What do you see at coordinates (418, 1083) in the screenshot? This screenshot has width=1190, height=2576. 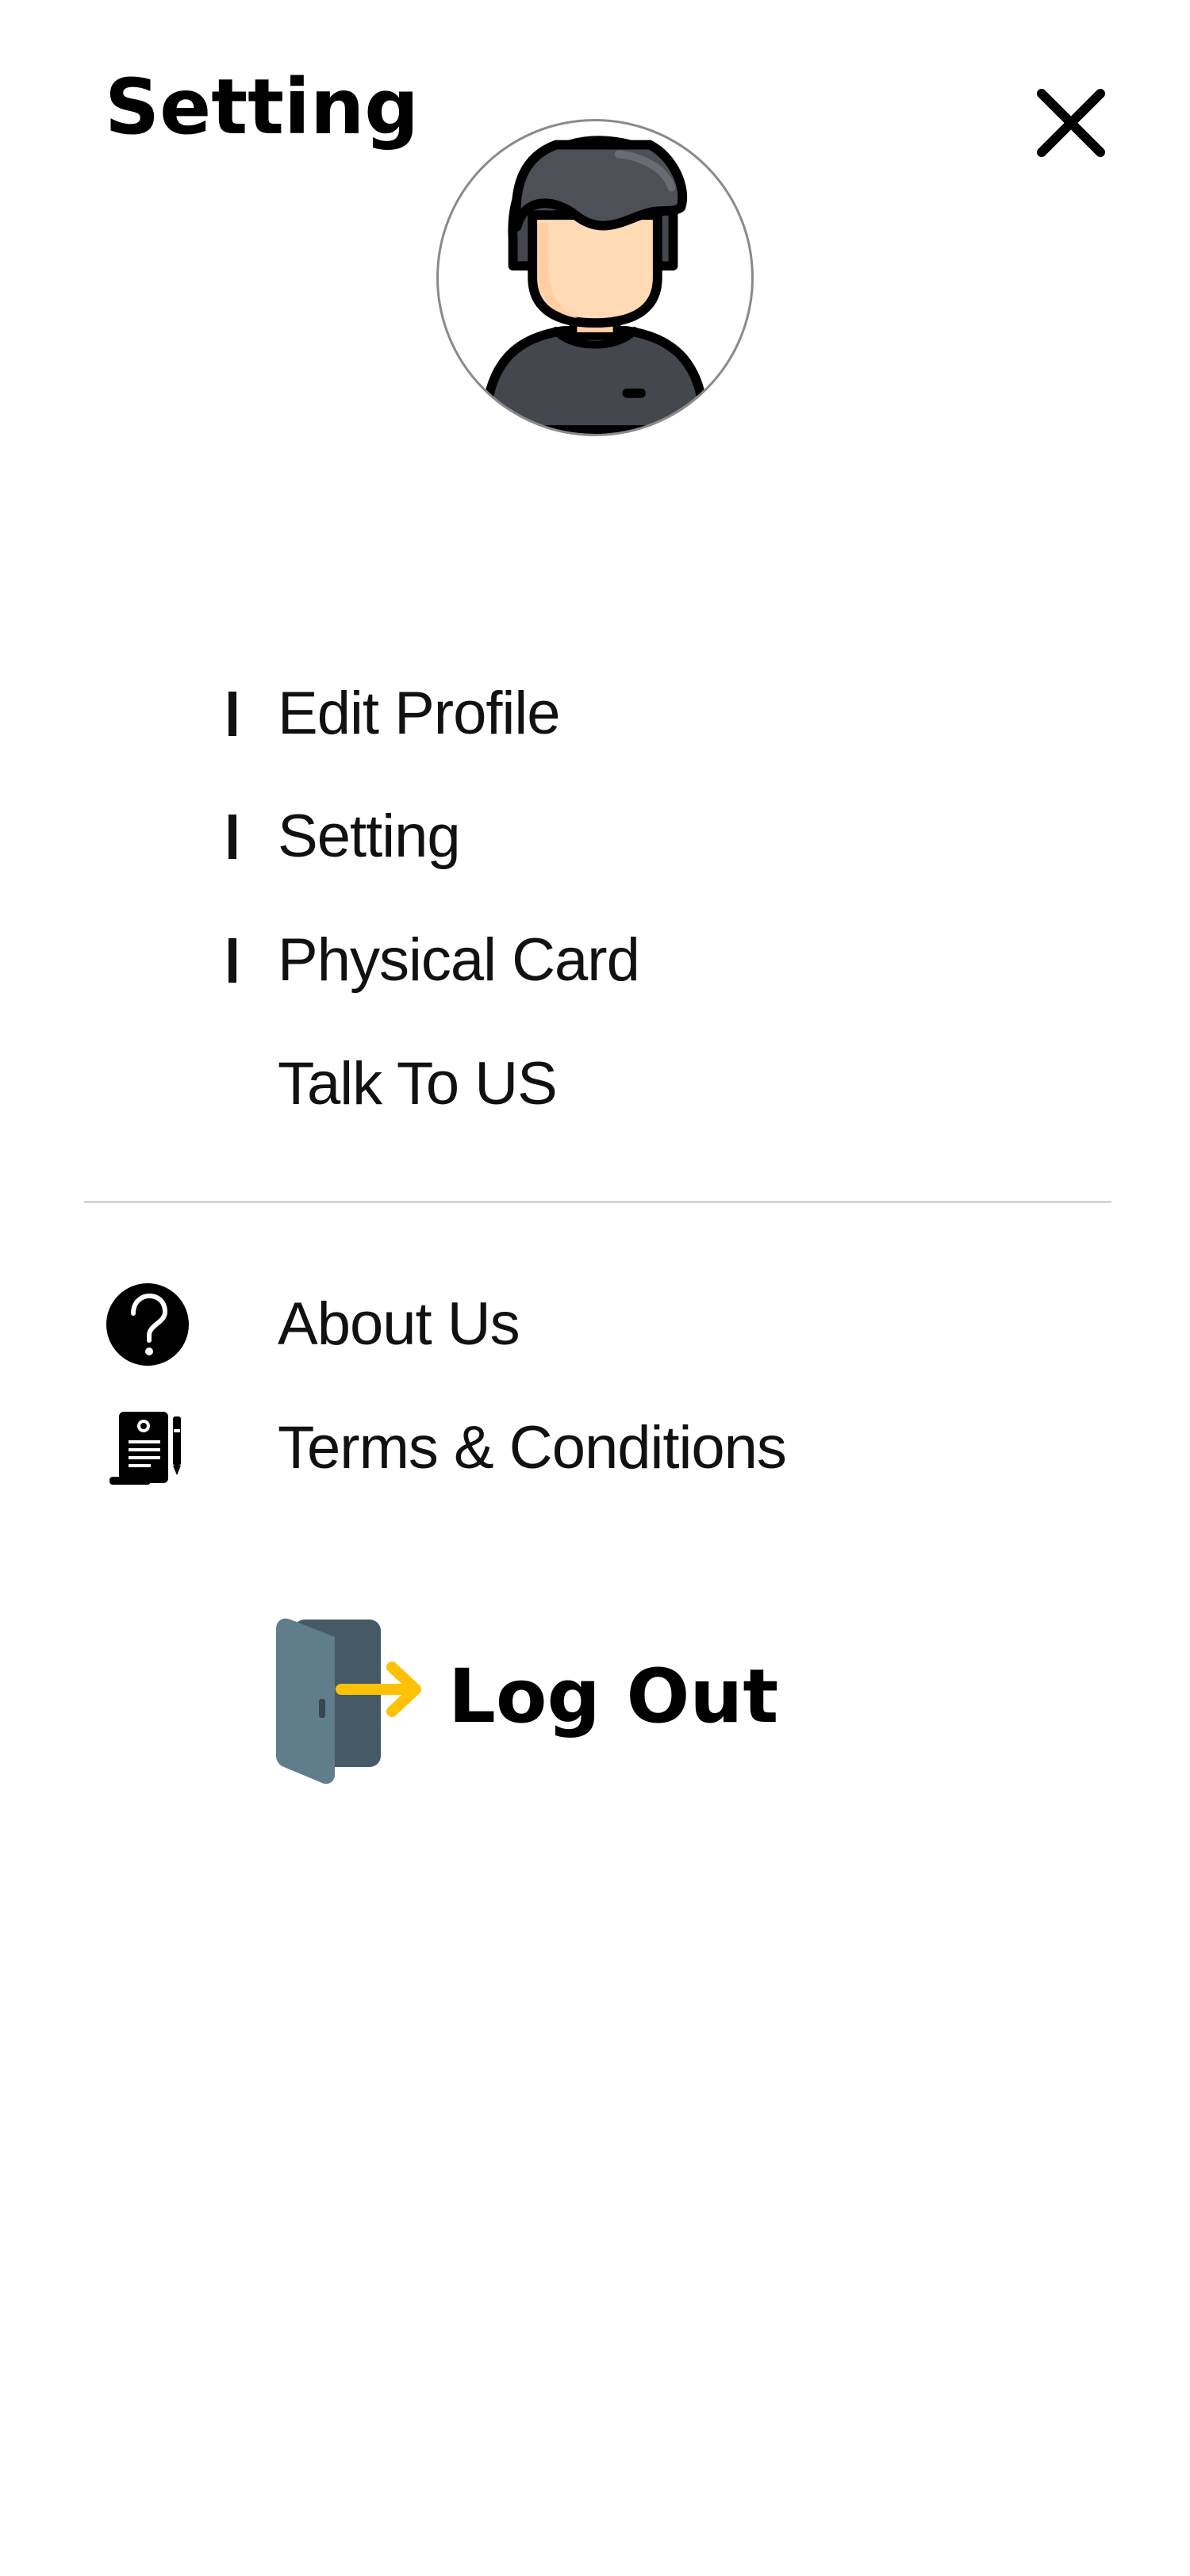 I see `menu-item-label: Talk To US` at bounding box center [418, 1083].